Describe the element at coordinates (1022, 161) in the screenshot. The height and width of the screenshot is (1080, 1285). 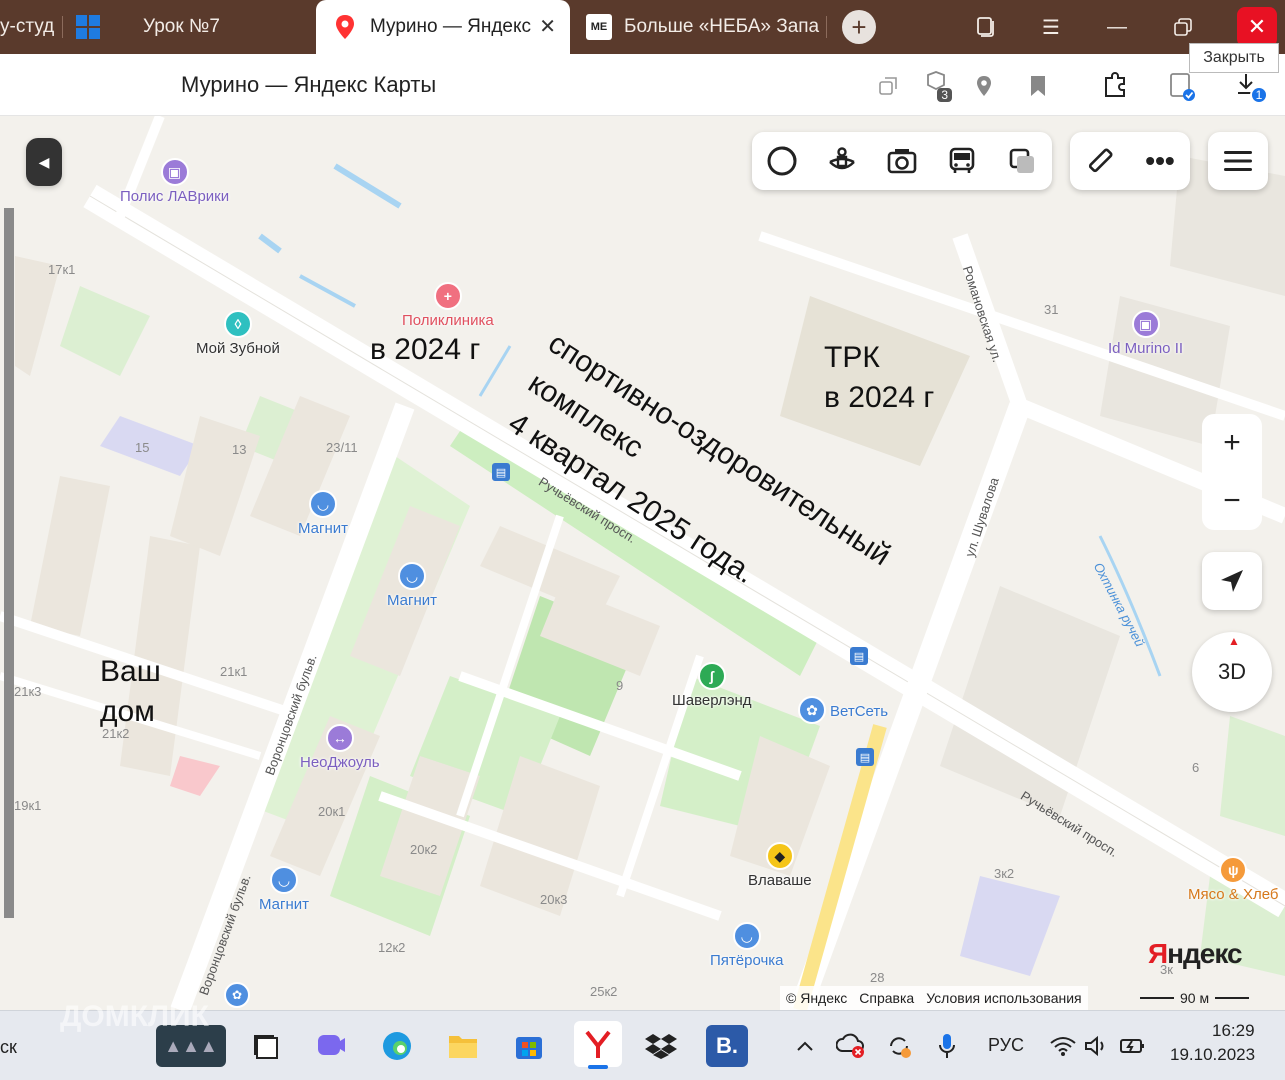
I see `map-layers-button` at that location.